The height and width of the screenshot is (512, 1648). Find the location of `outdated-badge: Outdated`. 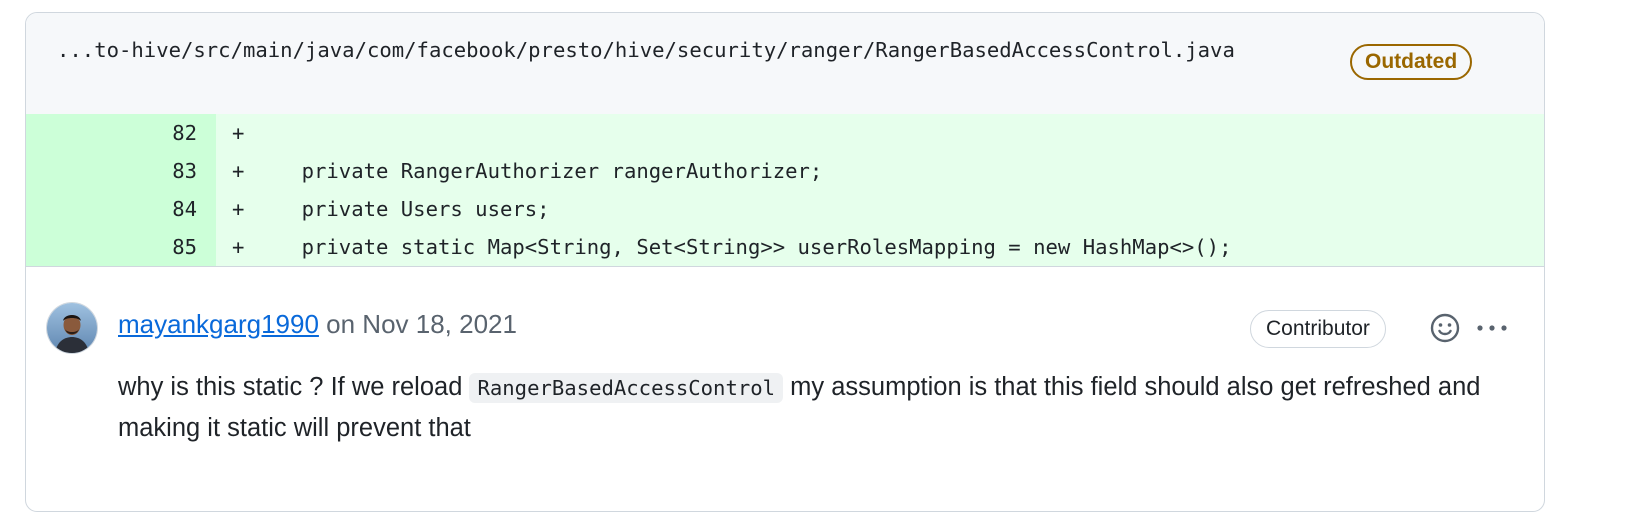

outdated-badge: Outdated is located at coordinates (1411, 62).